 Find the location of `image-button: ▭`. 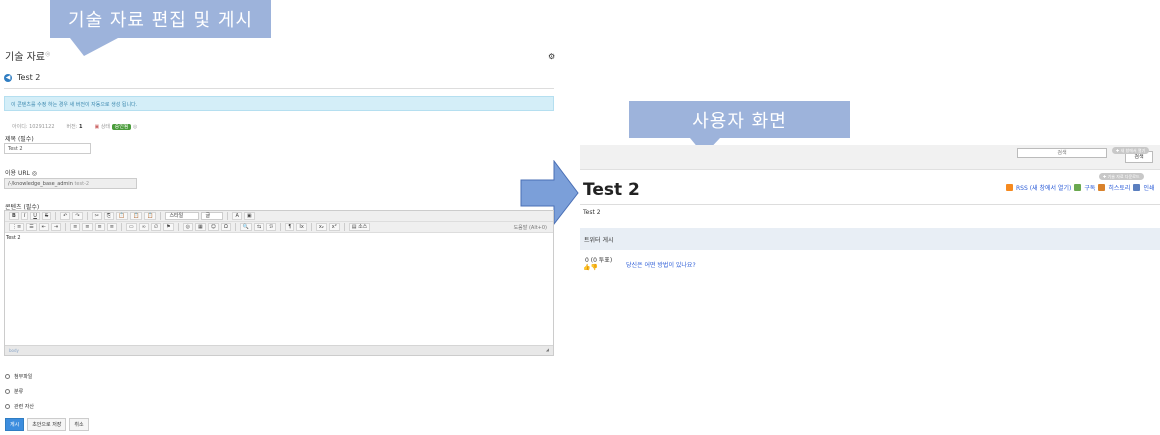

image-button: ▭ is located at coordinates (131, 227).